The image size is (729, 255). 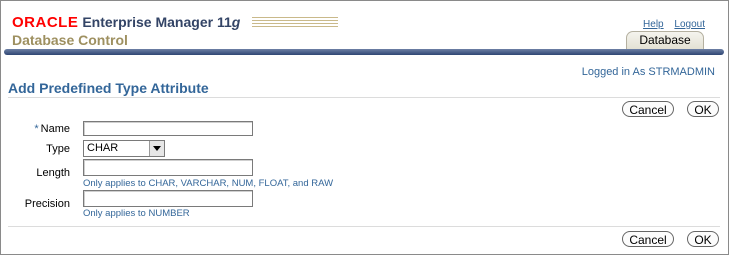 I want to click on app-logo: ORACLE Enterprise Manager 11g, so click(x=126, y=22).